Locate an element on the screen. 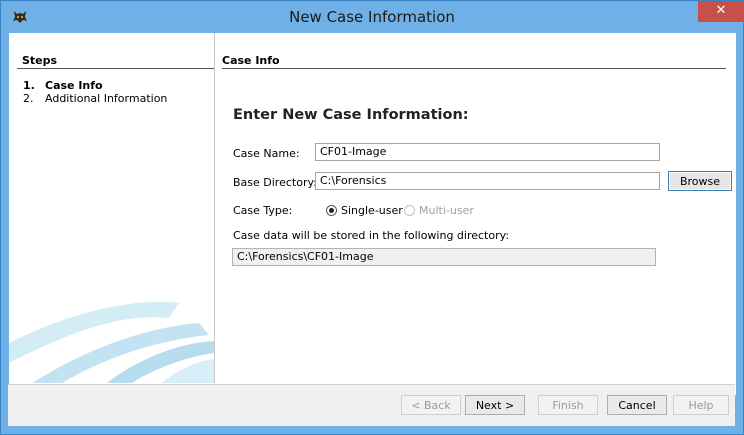 The width and height of the screenshot is (744, 435). page-heading: Enter New Case Information: is located at coordinates (351, 115).